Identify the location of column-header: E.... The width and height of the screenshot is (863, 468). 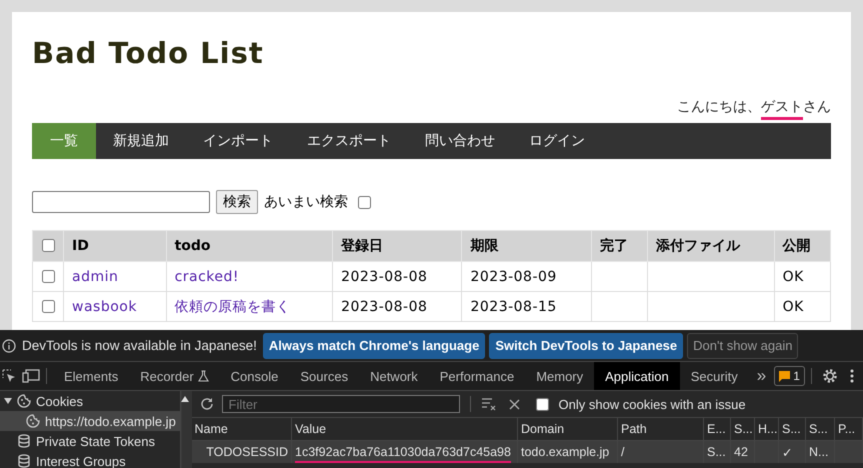
(716, 429).